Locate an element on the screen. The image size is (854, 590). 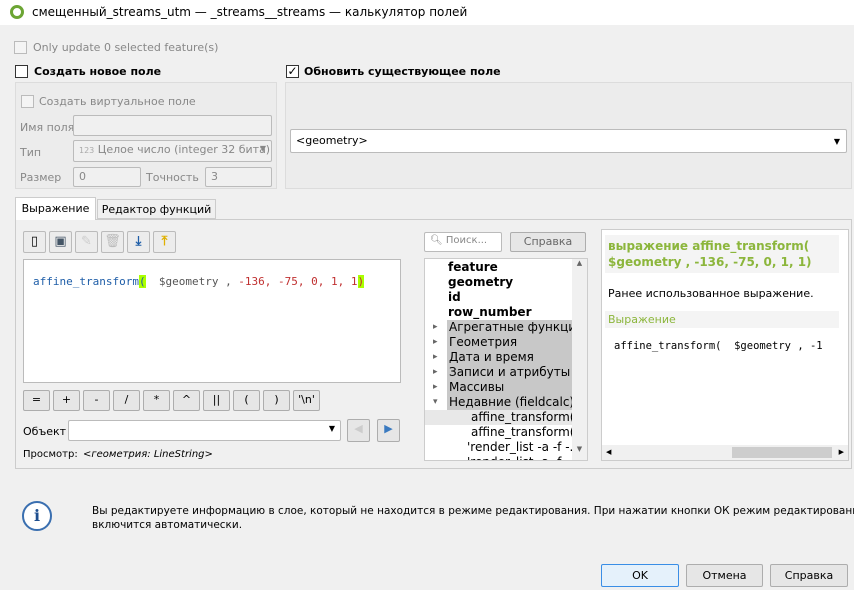
tree-item: geometry is located at coordinates (498, 282).